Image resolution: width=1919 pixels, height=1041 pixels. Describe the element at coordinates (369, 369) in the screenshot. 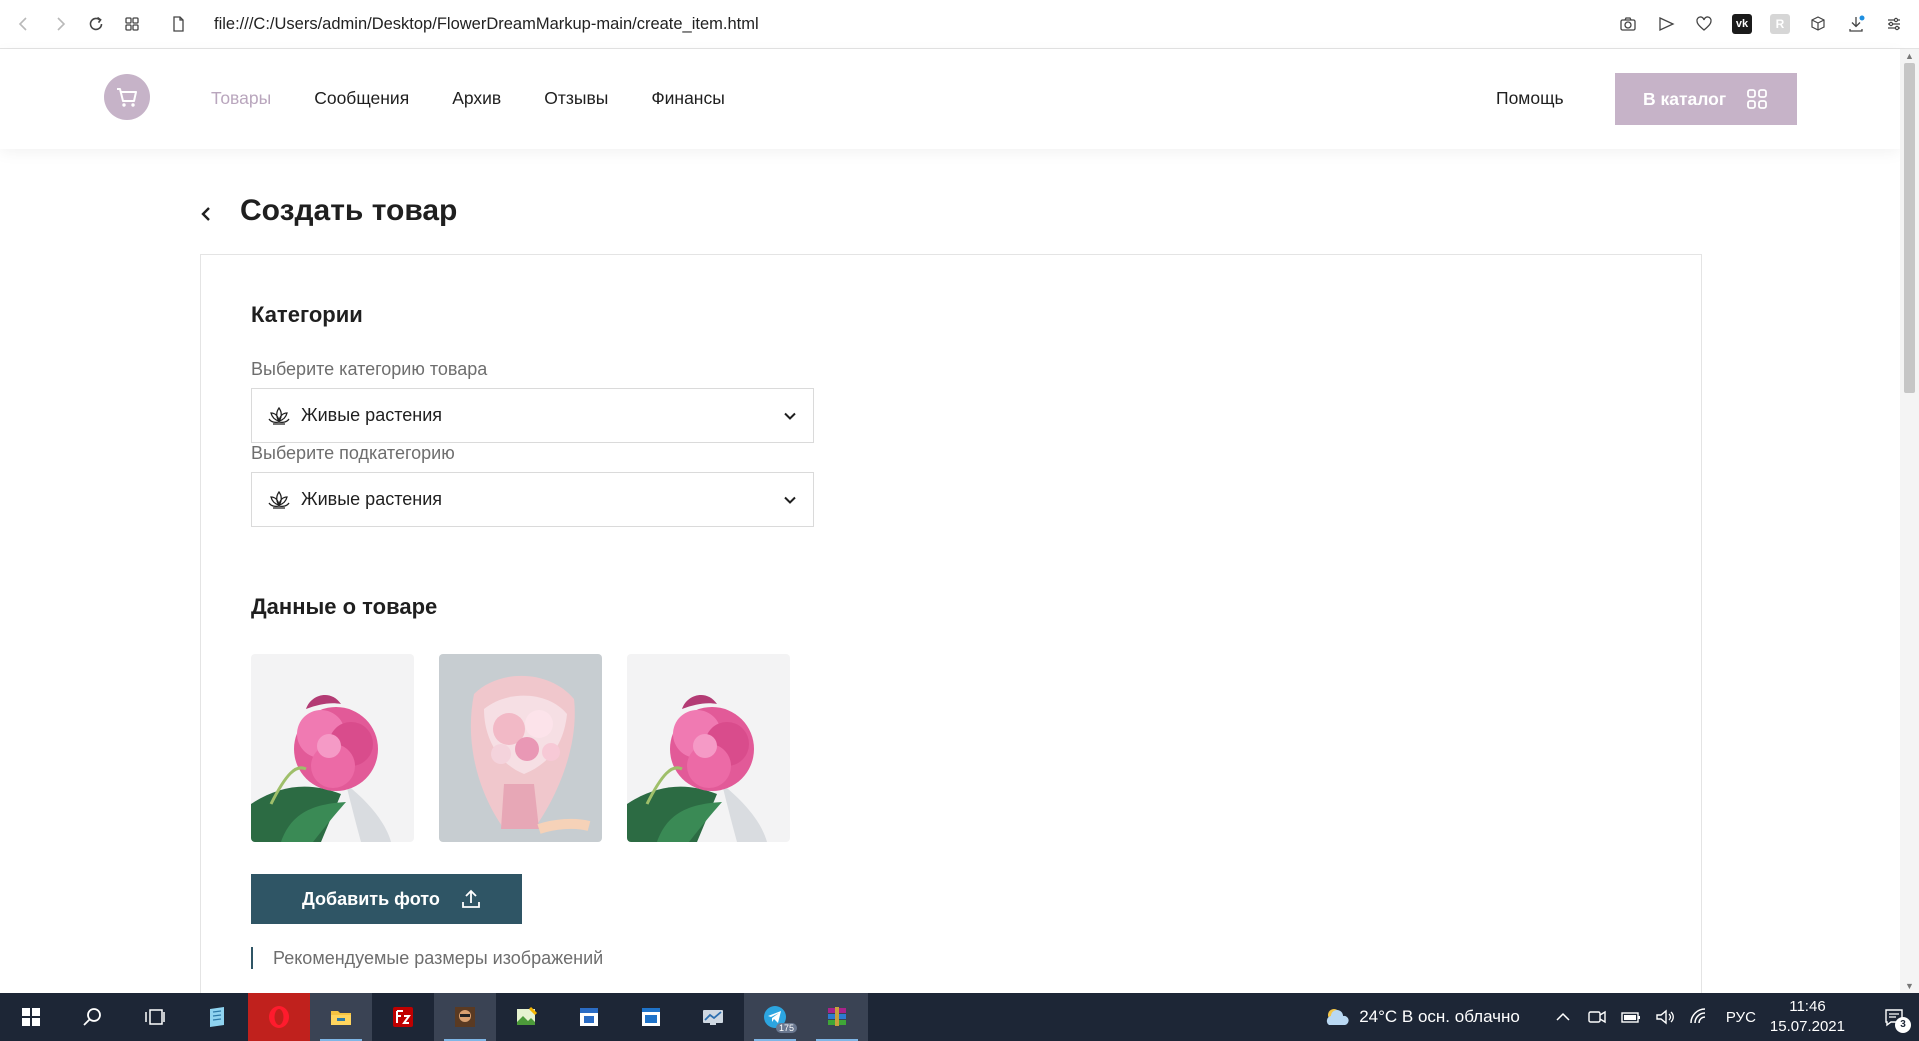

I see `category-label: Выберите категорию товара` at that location.